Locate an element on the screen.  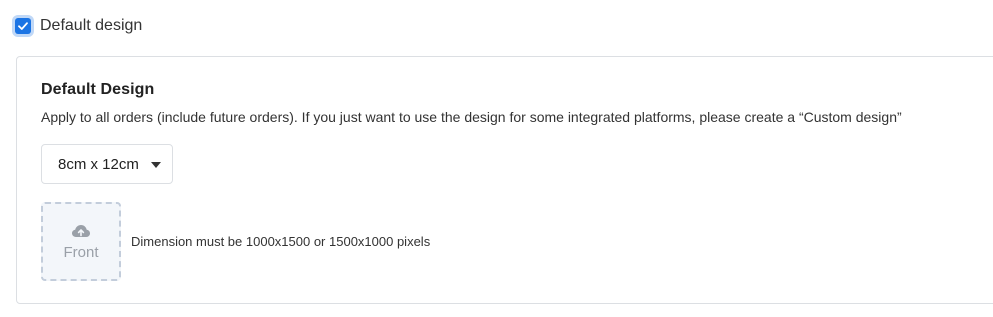
size-select: 8cm x 12cm is located at coordinates (107, 164).